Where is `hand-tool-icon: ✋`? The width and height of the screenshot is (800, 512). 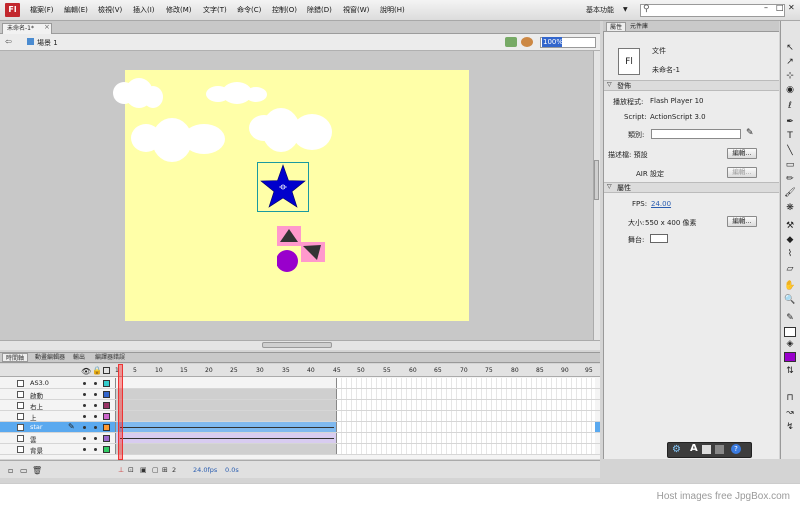 hand-tool-icon: ✋ is located at coordinates (790, 286).